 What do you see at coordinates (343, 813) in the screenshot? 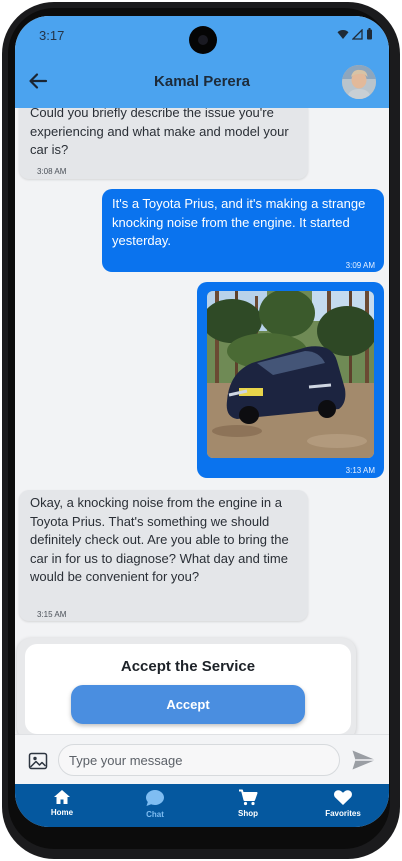
I see `nav-label: Favorites` at bounding box center [343, 813].